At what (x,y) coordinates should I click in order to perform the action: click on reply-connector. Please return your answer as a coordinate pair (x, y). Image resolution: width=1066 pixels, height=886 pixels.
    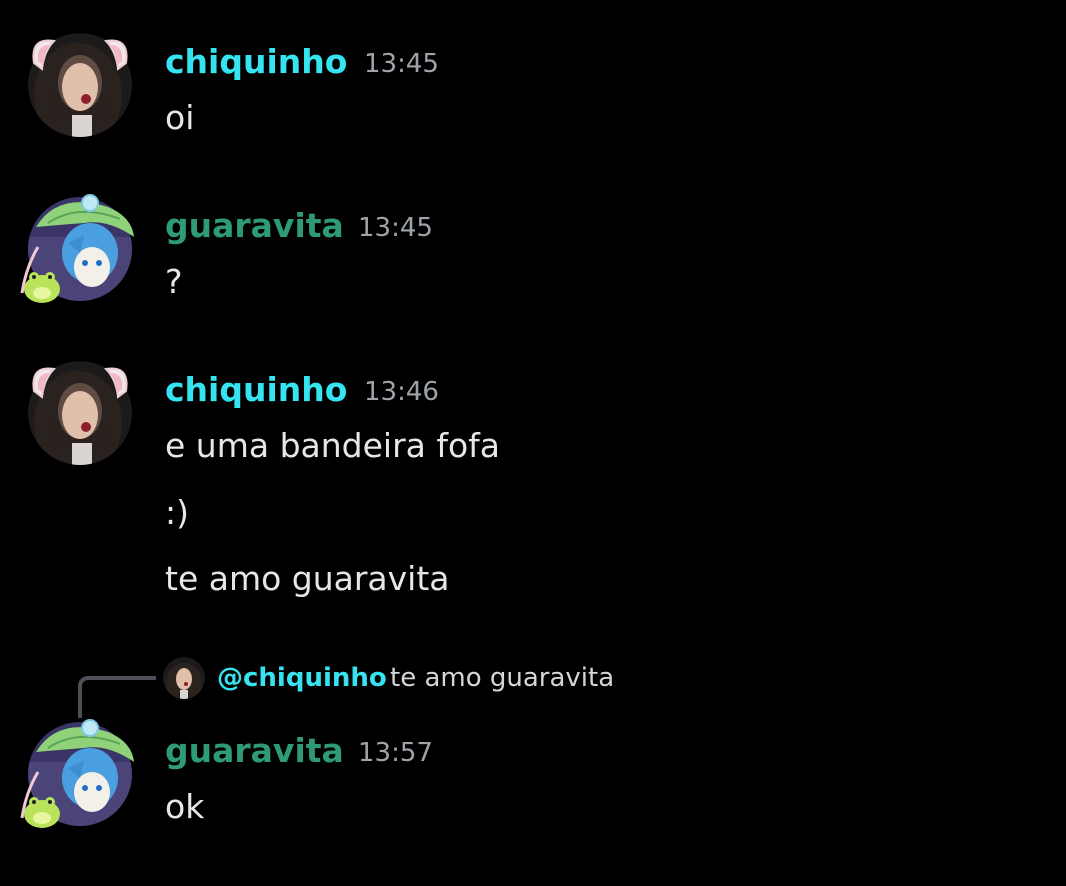
    Looking at the image, I should click on (117, 697).